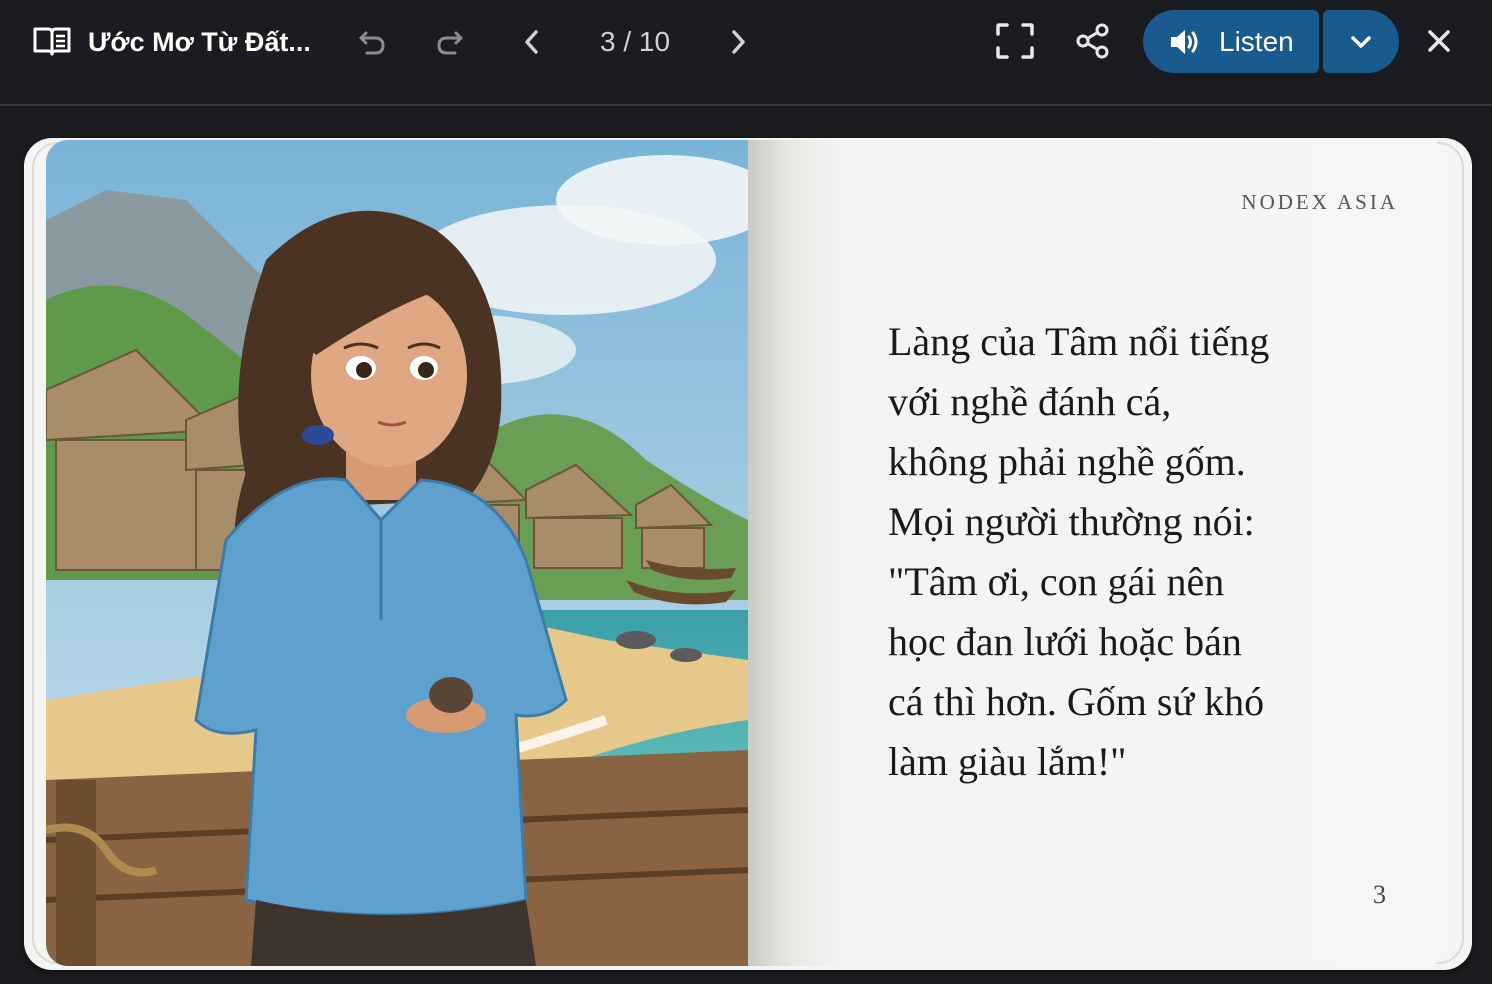 Image resolution: width=1492 pixels, height=984 pixels. I want to click on fullscreen-icon, so click(1015, 41).